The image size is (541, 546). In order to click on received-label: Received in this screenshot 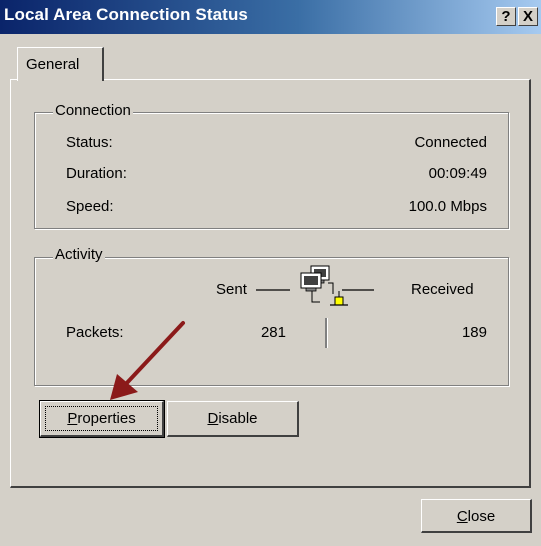, I will do `click(442, 289)`.